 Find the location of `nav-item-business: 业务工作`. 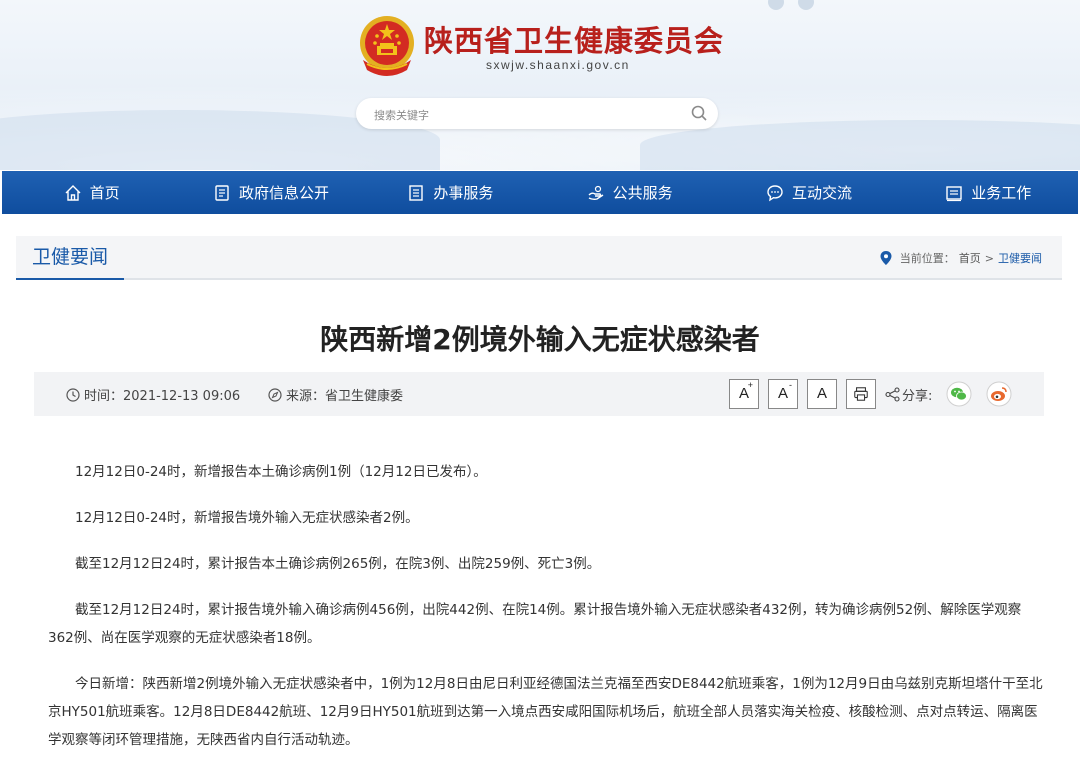

nav-item-business: 业务工作 is located at coordinates (988, 192).